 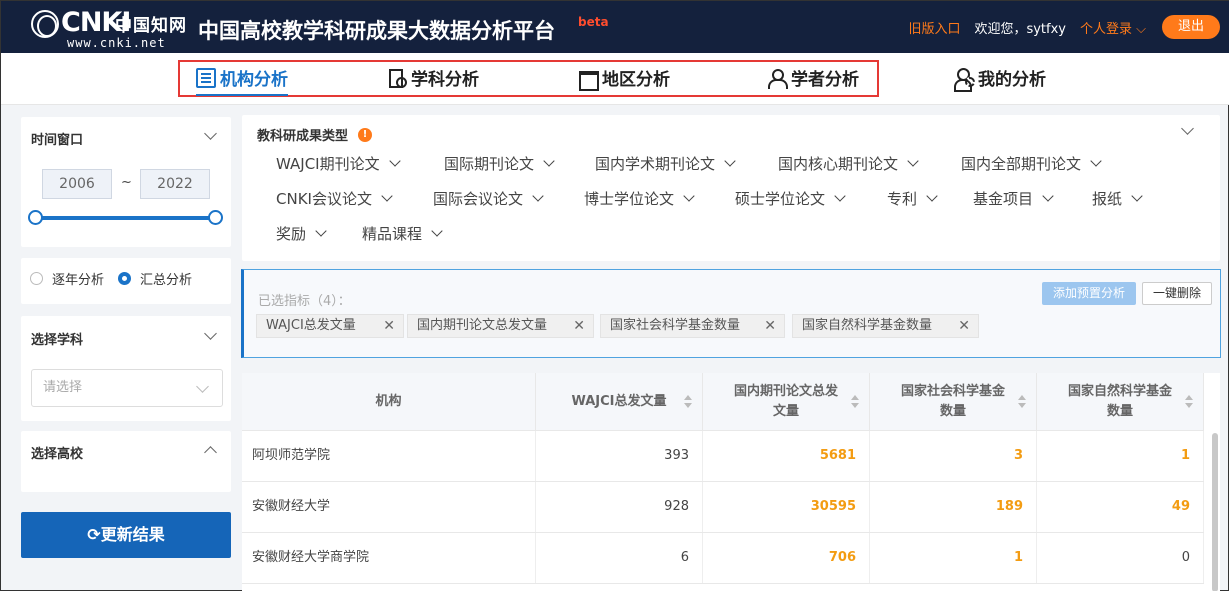 What do you see at coordinates (813, 77) in the screenshot?
I see `tab-scholar-analysis: 学者分析` at bounding box center [813, 77].